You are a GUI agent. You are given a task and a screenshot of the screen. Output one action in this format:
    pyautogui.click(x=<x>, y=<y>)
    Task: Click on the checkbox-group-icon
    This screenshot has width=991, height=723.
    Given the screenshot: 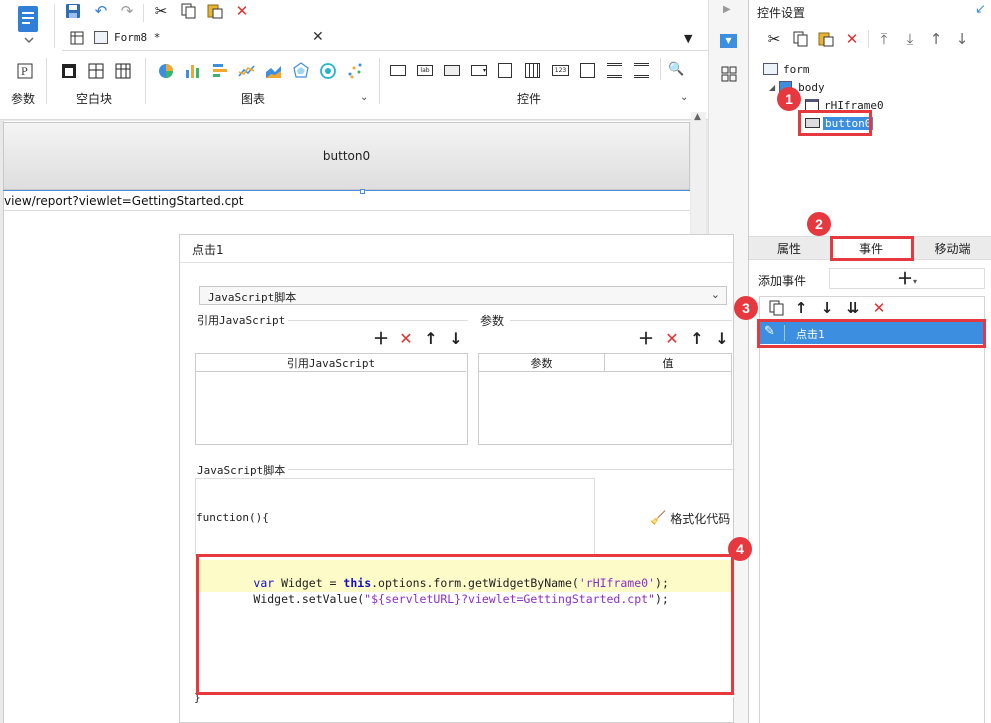 What is the action you would take?
    pyautogui.click(x=614, y=70)
    